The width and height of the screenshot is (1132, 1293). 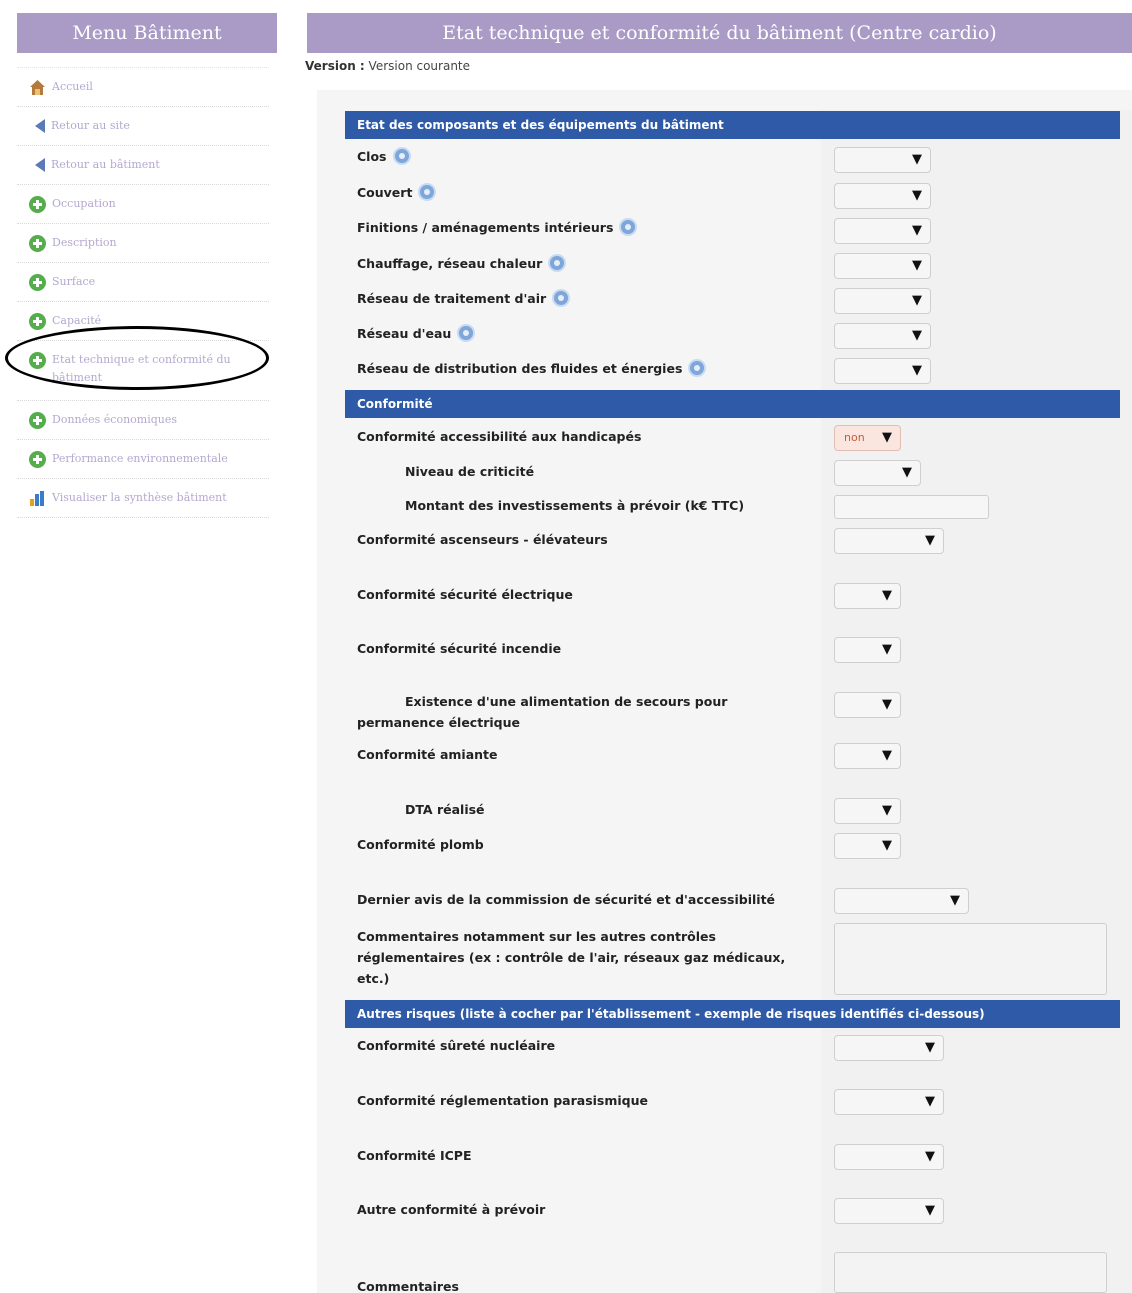 I want to click on label-text: Chauffage, réseau chaleur, so click(x=450, y=263).